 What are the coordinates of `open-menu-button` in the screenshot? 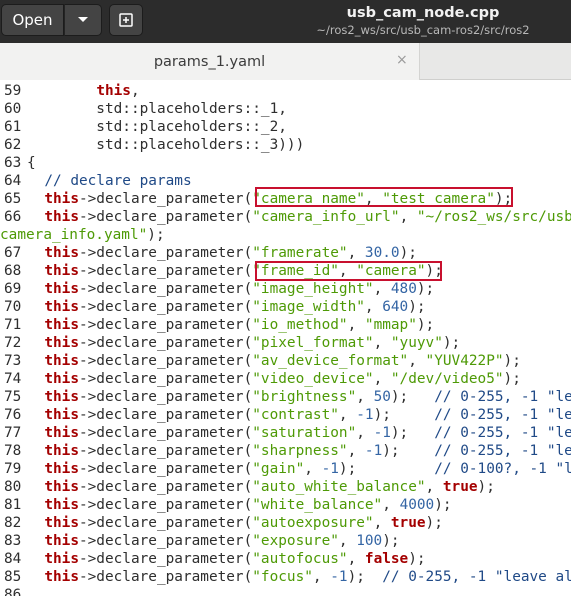 It's located at (83, 20).